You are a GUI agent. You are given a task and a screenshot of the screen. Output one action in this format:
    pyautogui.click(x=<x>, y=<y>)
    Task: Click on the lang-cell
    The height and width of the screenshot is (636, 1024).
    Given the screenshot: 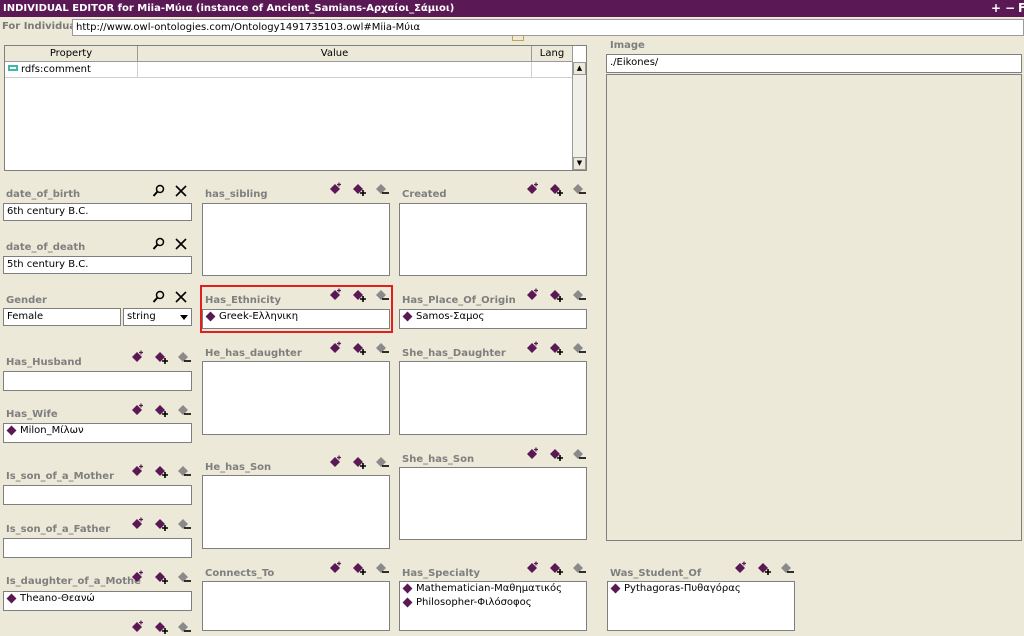 What is the action you would take?
    pyautogui.click(x=552, y=69)
    